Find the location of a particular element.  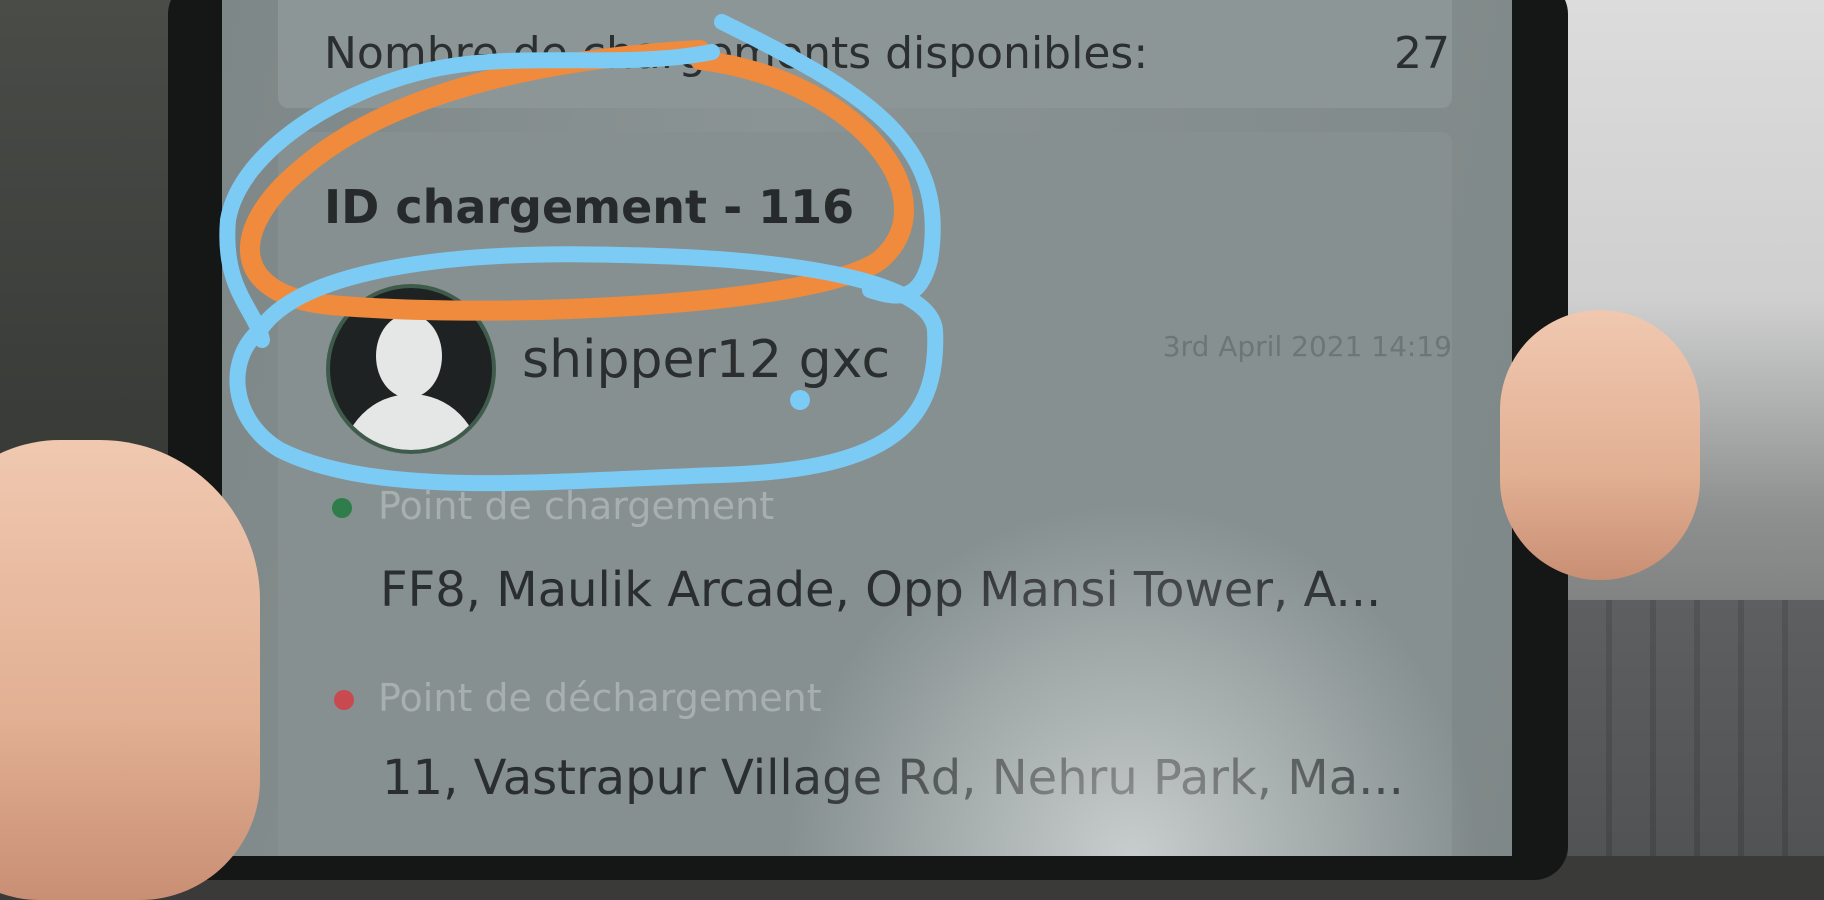

green-dot-icon is located at coordinates (342, 508).